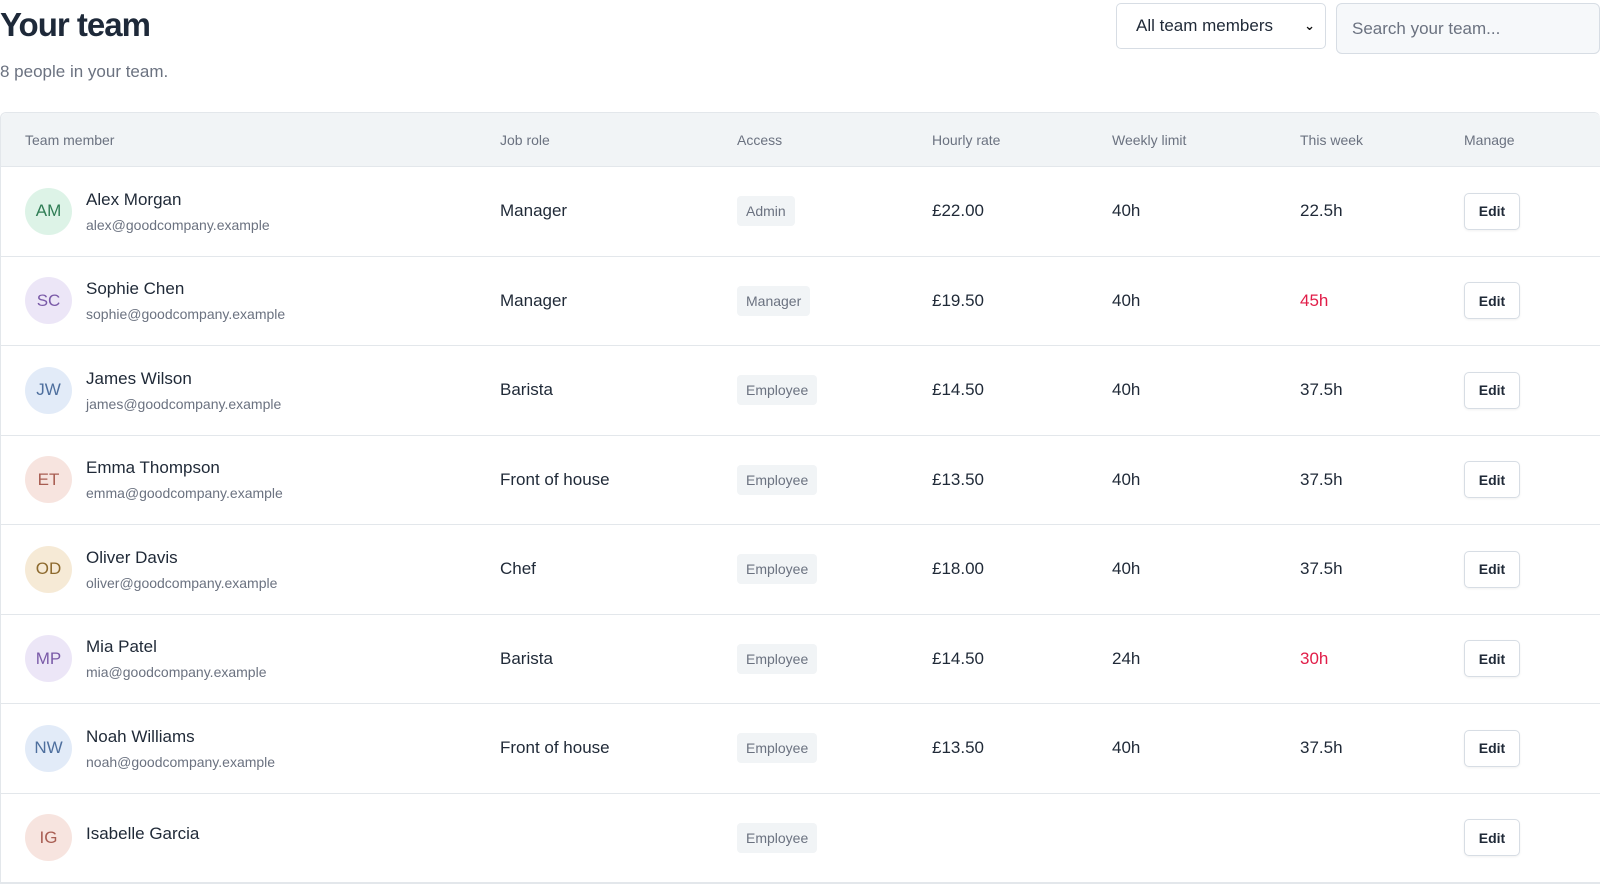  What do you see at coordinates (186, 314) in the screenshot?
I see `member-email: sophie@goodcompany.example` at bounding box center [186, 314].